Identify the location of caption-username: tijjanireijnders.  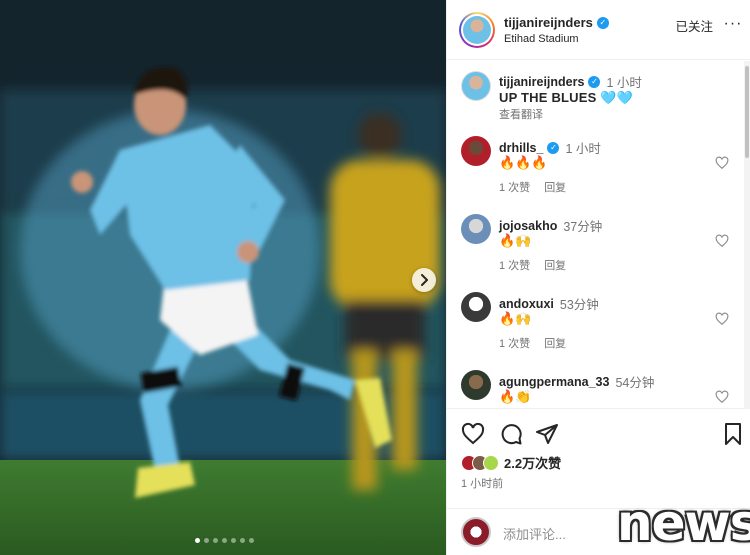
(541, 82).